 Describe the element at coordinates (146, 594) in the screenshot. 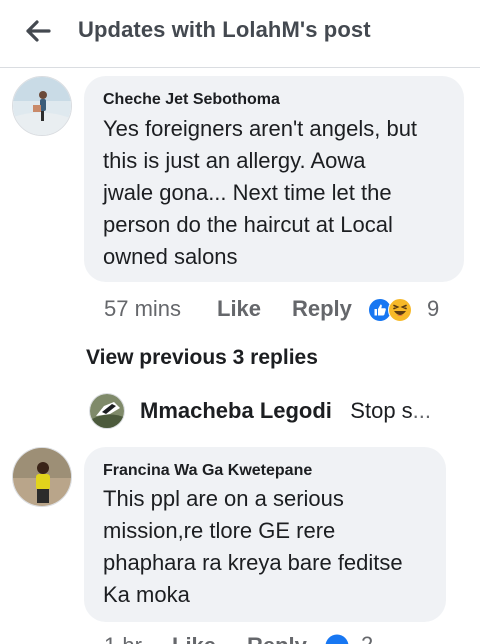

I see `comment-text-line: Ka moka` at that location.